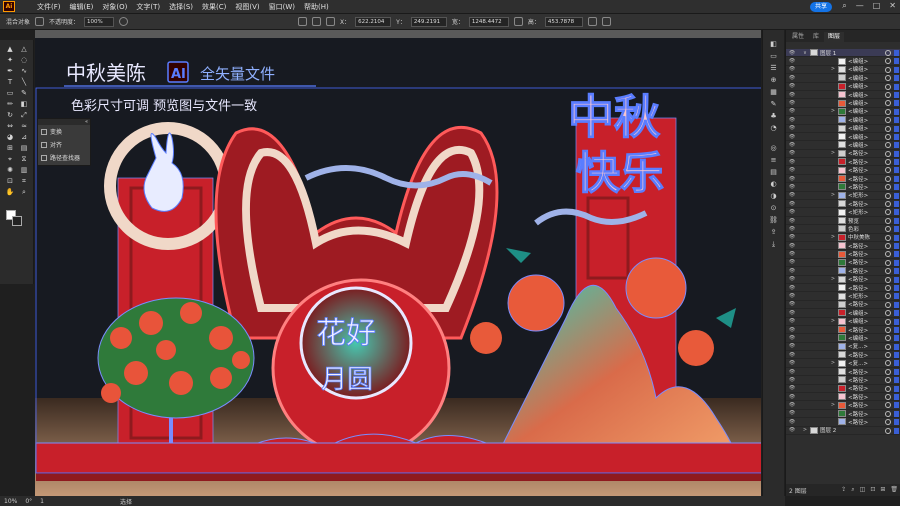 The height and width of the screenshot is (506, 900). Describe the element at coordinates (798, 37) in the screenshot. I see `tab-properties: 属性` at that location.